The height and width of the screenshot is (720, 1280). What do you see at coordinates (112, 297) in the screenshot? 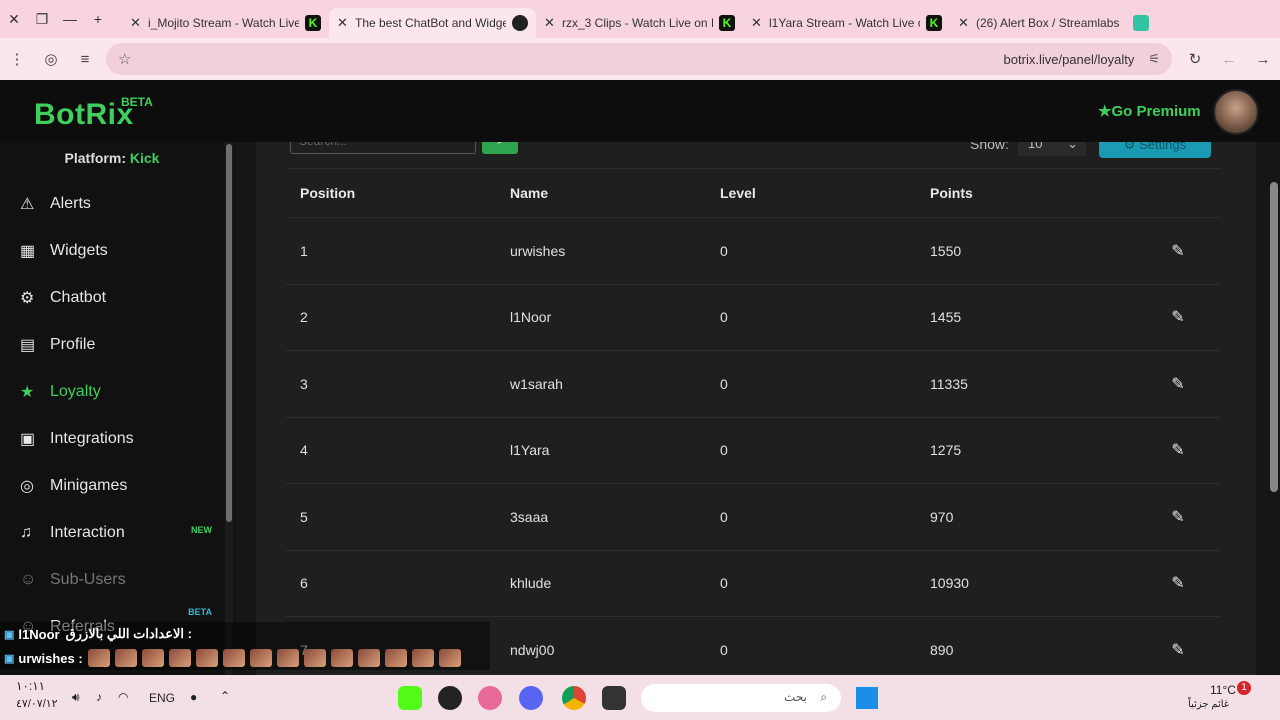
I see `sidebar-item-chatbot: ⚙ Chatbot` at bounding box center [112, 297].